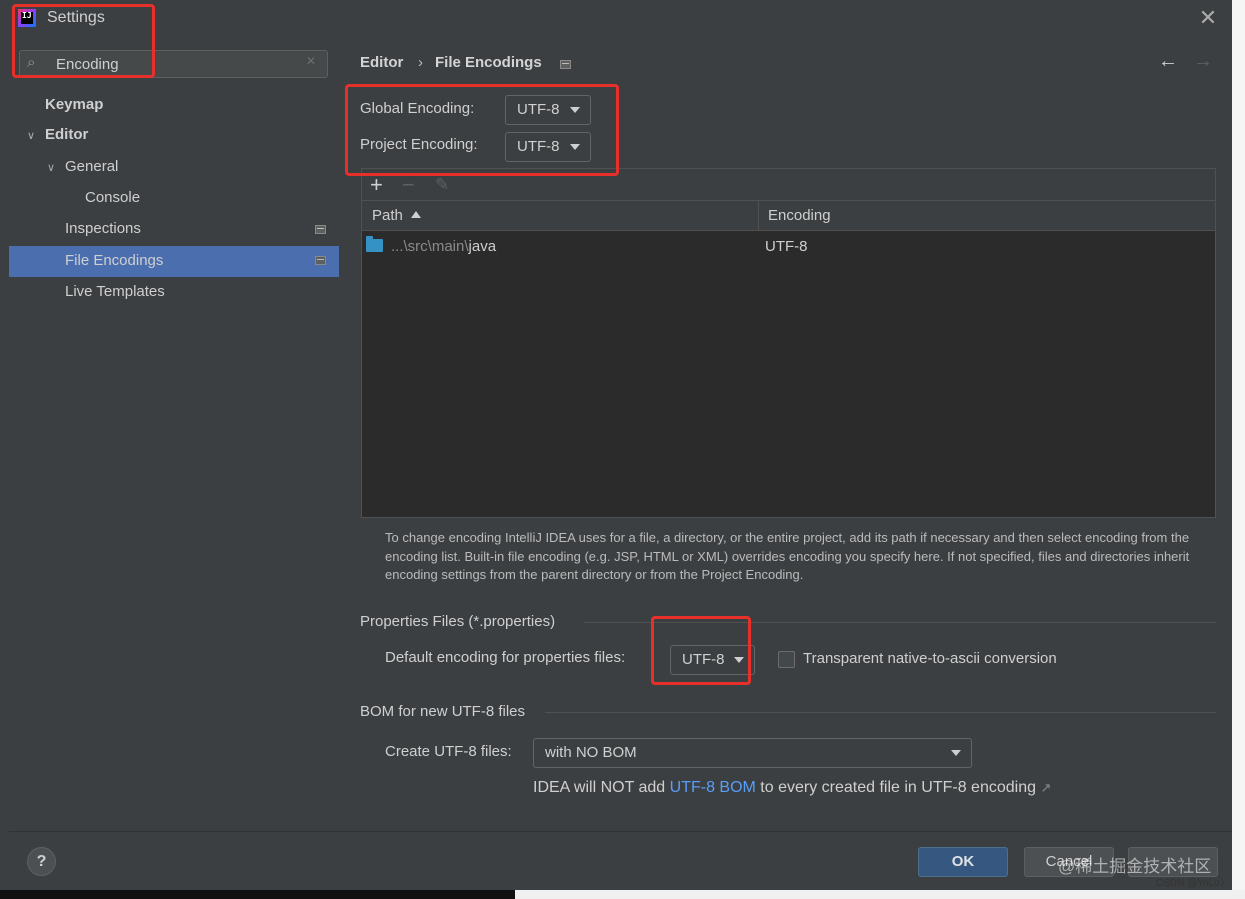  Describe the element at coordinates (505, 657) in the screenshot. I see `properties-default-label: Default encoding for properties files:` at that location.